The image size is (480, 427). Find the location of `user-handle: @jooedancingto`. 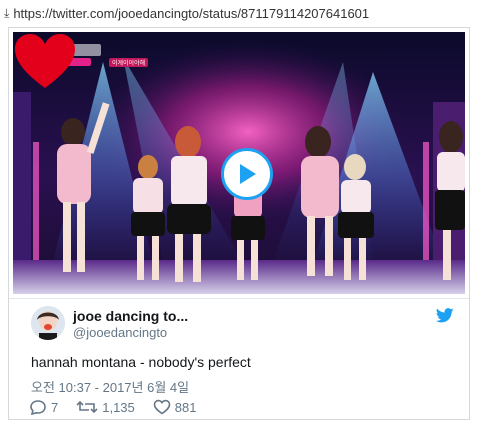

user-handle: @jooedancingto is located at coordinates (120, 332).